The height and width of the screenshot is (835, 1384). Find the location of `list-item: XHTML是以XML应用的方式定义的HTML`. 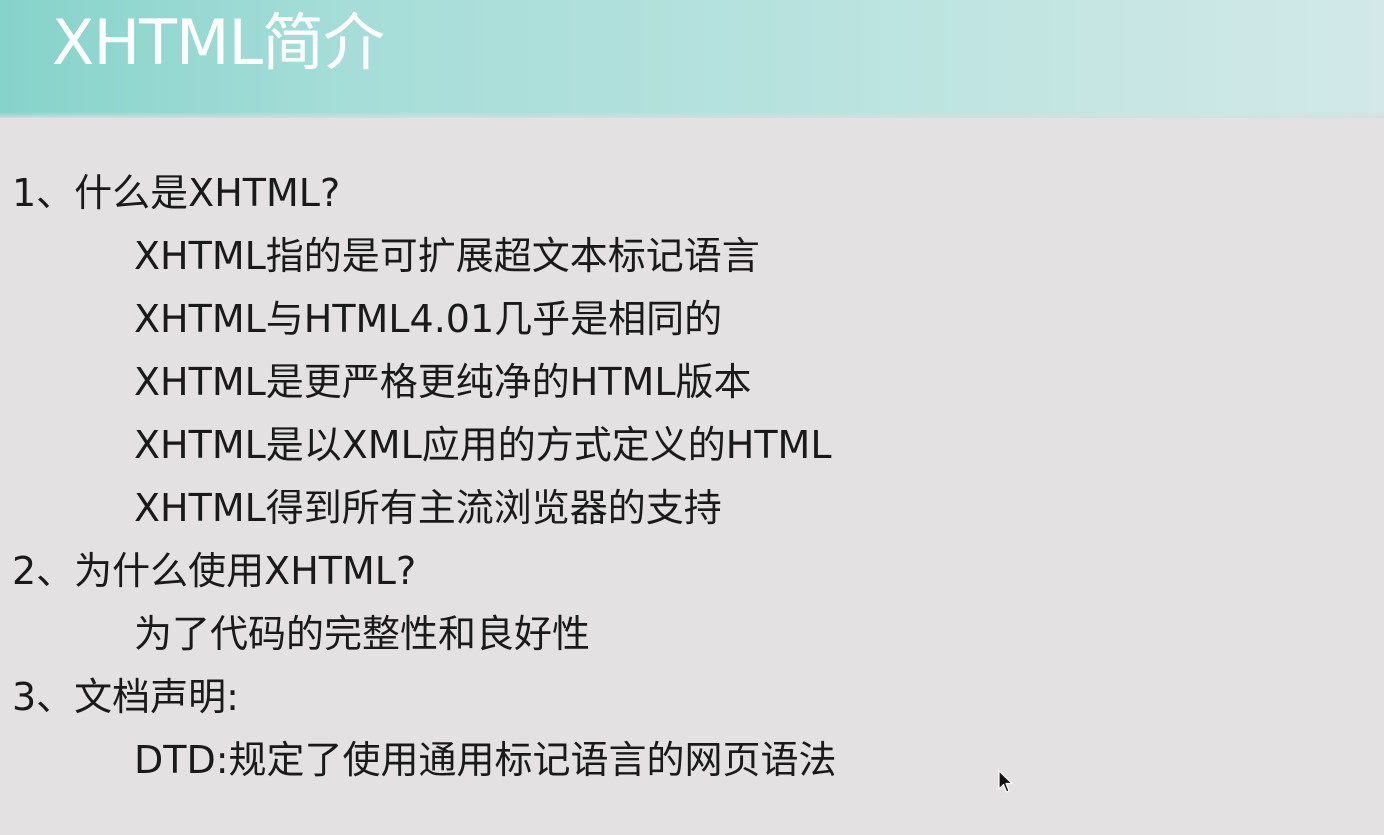

list-item: XHTML是以XML应用的方式定义的HTML is located at coordinates (483, 445).